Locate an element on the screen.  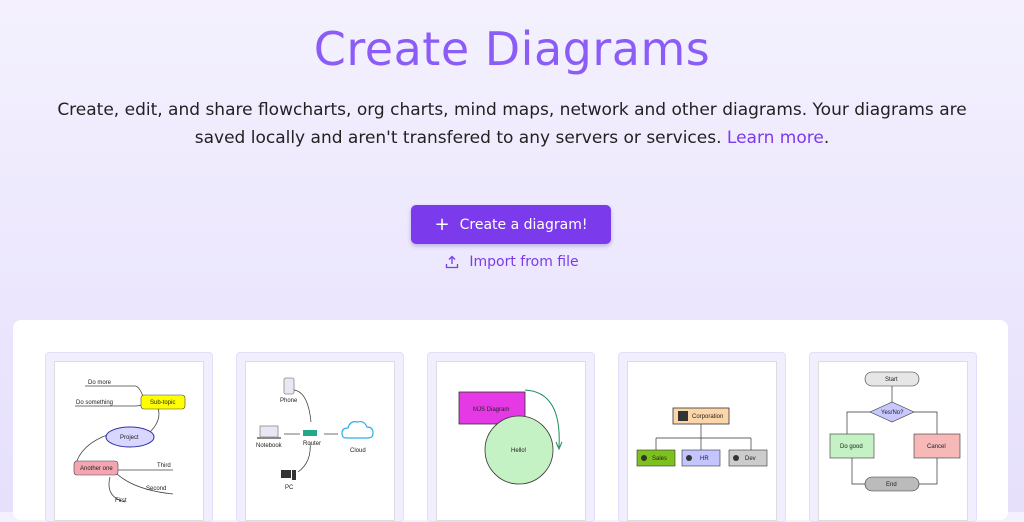
simple-label-hello: Hello! is located at coordinates (519, 451).